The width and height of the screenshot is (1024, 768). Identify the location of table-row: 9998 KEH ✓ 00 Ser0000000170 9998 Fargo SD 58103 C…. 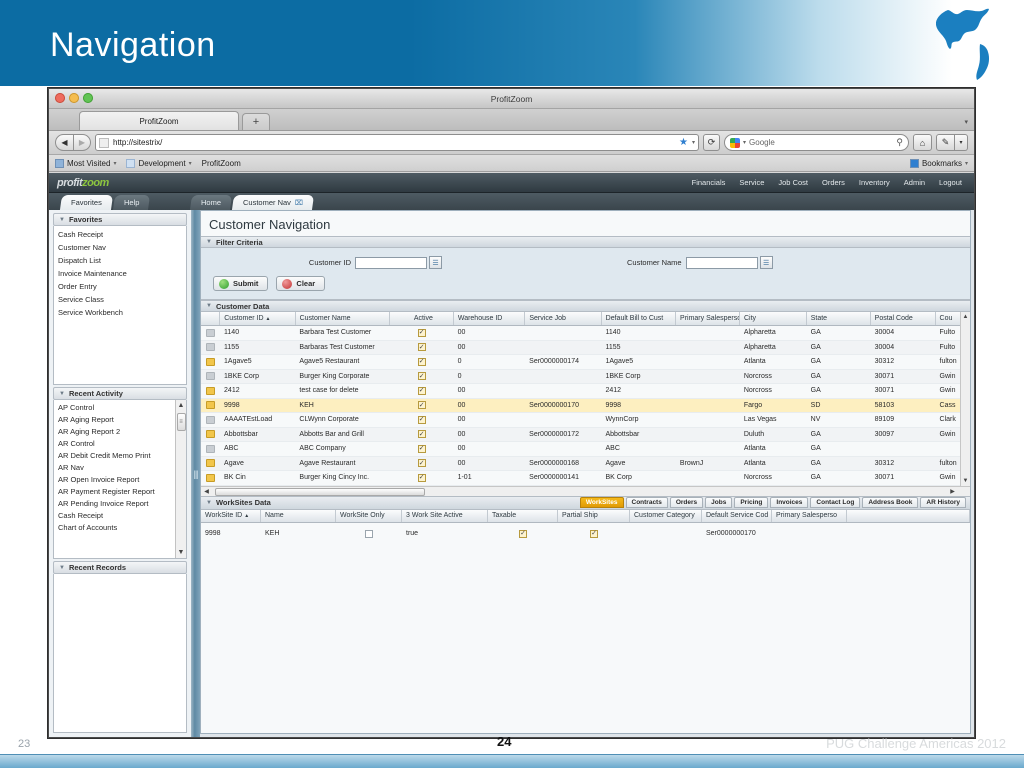
(585, 405).